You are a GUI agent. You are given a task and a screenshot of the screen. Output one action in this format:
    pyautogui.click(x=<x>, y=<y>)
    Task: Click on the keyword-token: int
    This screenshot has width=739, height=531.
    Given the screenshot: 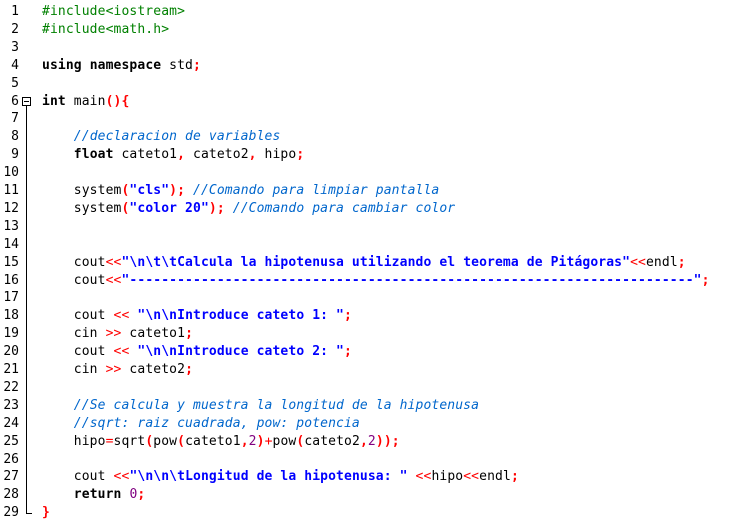 What is the action you would take?
    pyautogui.click(x=54, y=101)
    